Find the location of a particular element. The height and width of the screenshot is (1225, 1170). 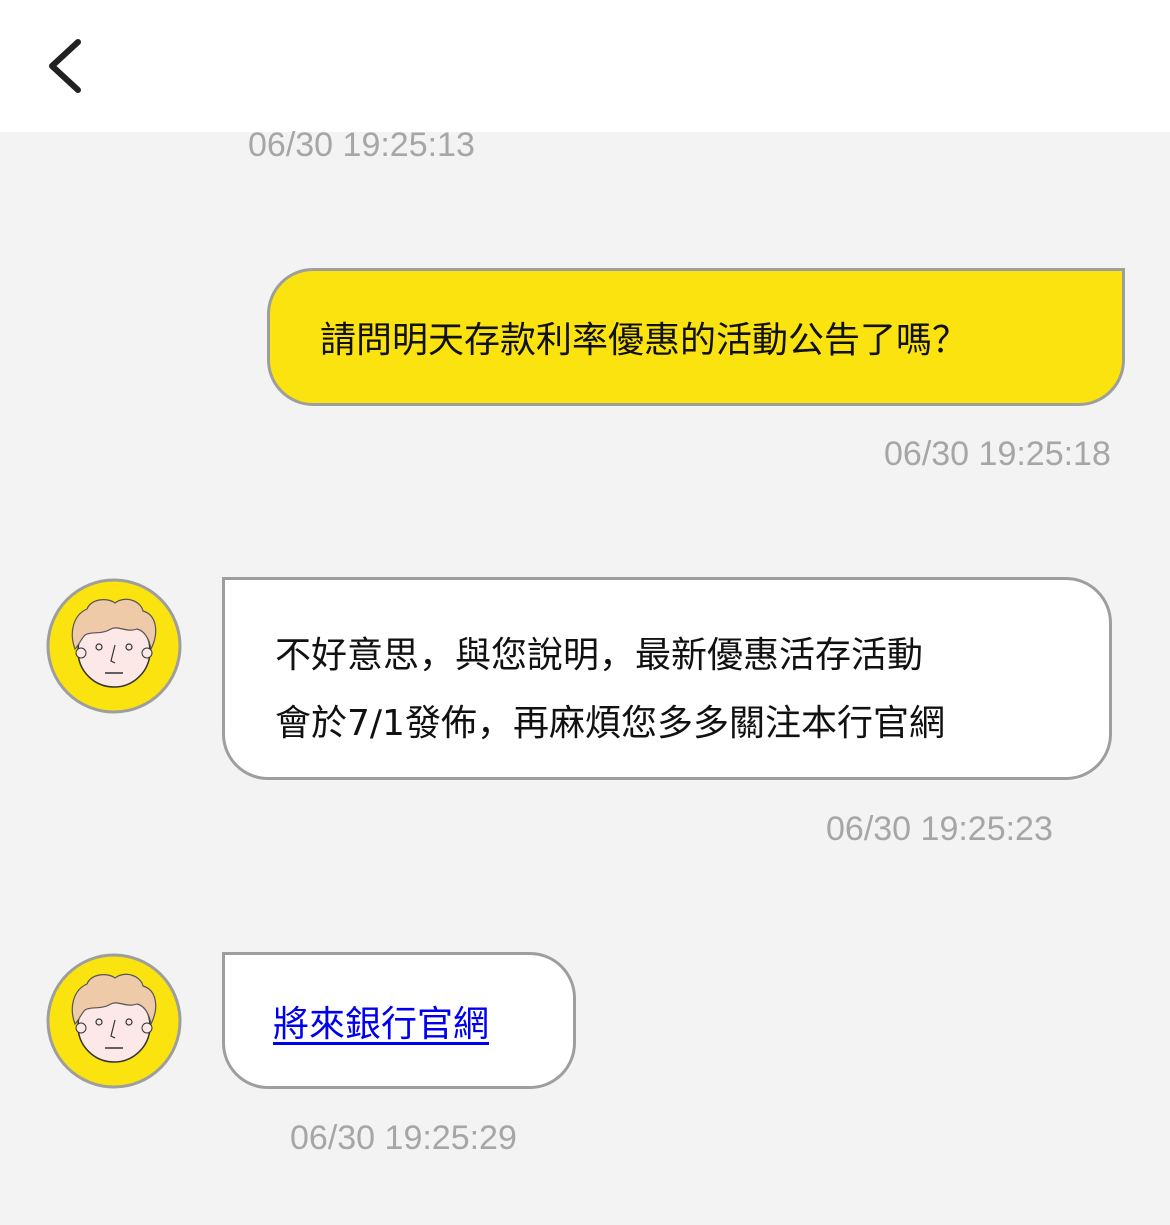

message-timestamp: 06/30 19:25:18 is located at coordinates (997, 454).